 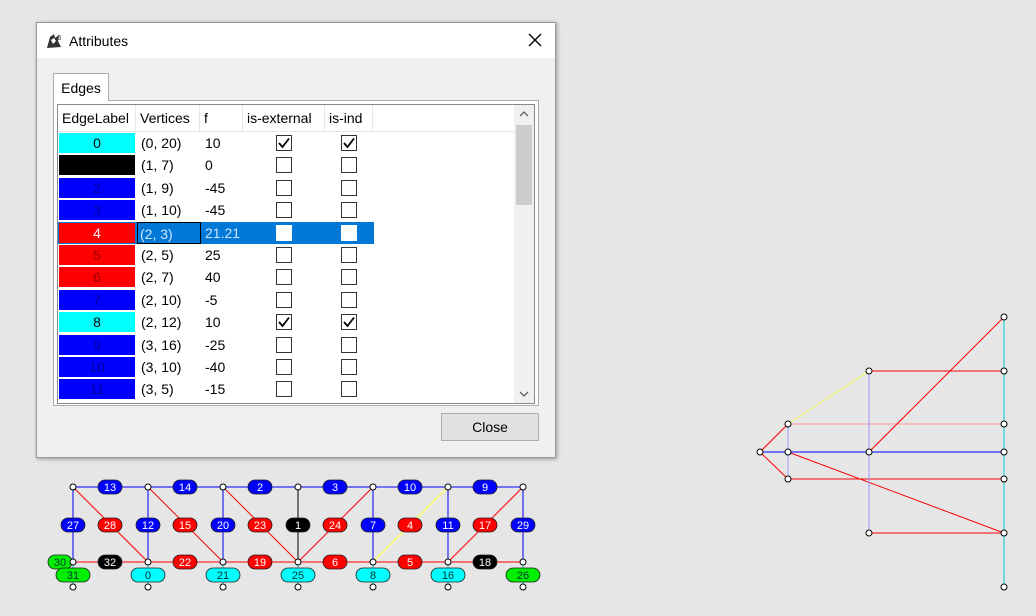 What do you see at coordinates (170, 143) in the screenshot?
I see `vertices-cell: (0, 20)` at bounding box center [170, 143].